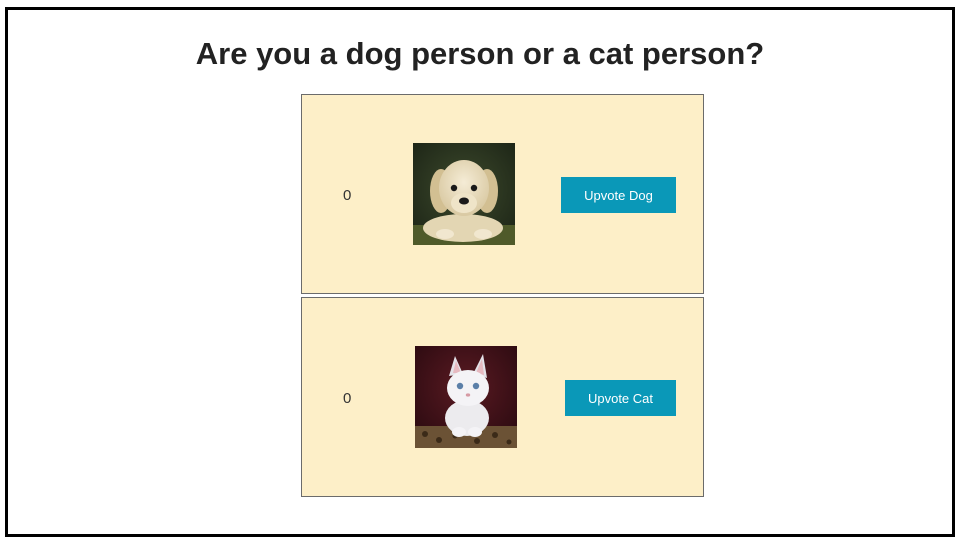 Image resolution: width=960 pixels, height=540 pixels. What do you see at coordinates (347, 398) in the screenshot?
I see `cat-vote-count: 0` at bounding box center [347, 398].